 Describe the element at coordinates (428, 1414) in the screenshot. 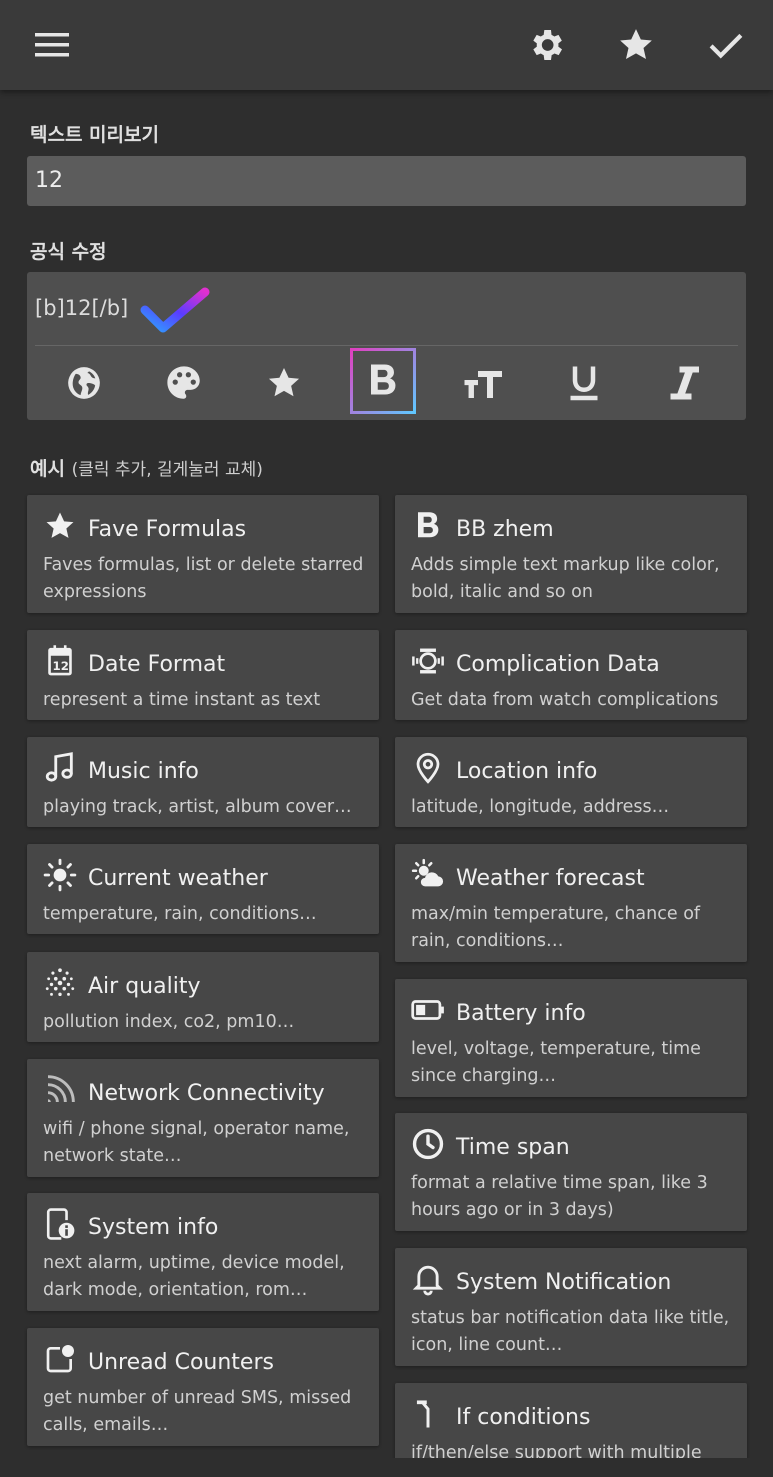

I see `branch-icon` at that location.